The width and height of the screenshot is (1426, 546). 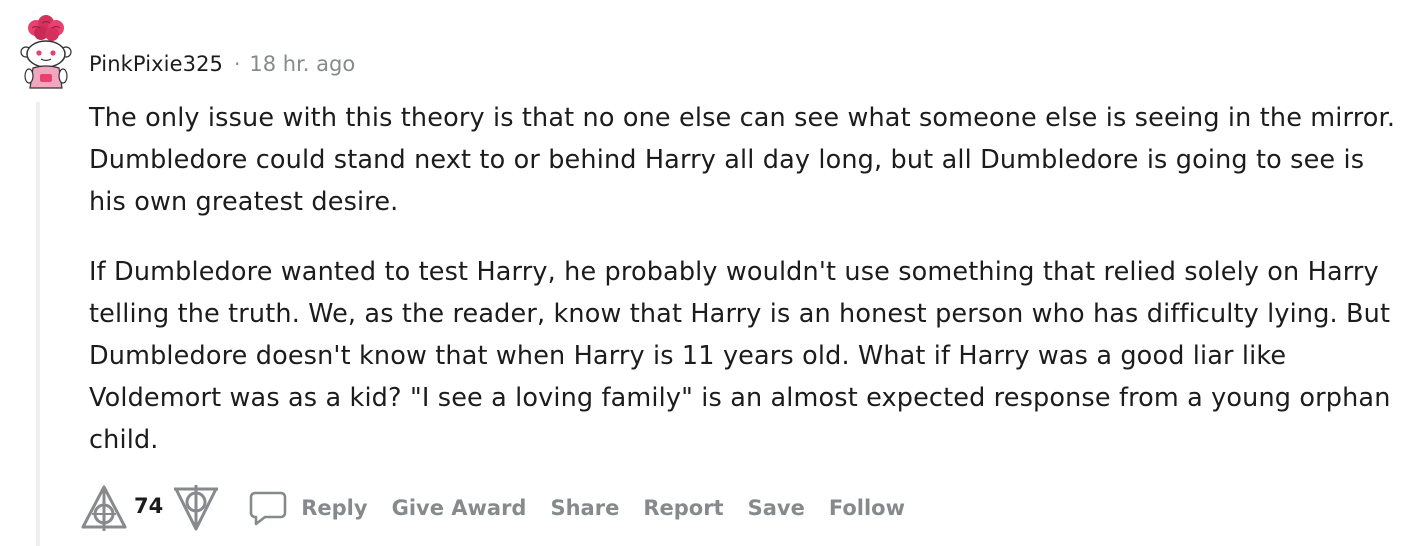 I want to click on save-label: Save, so click(x=776, y=508).